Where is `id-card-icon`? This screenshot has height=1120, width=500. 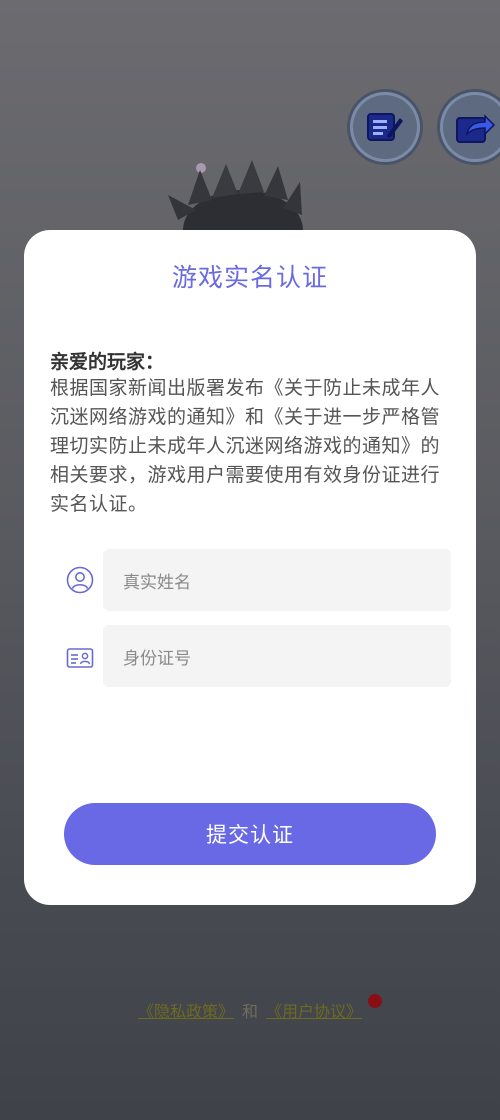 id-card-icon is located at coordinates (80, 658).